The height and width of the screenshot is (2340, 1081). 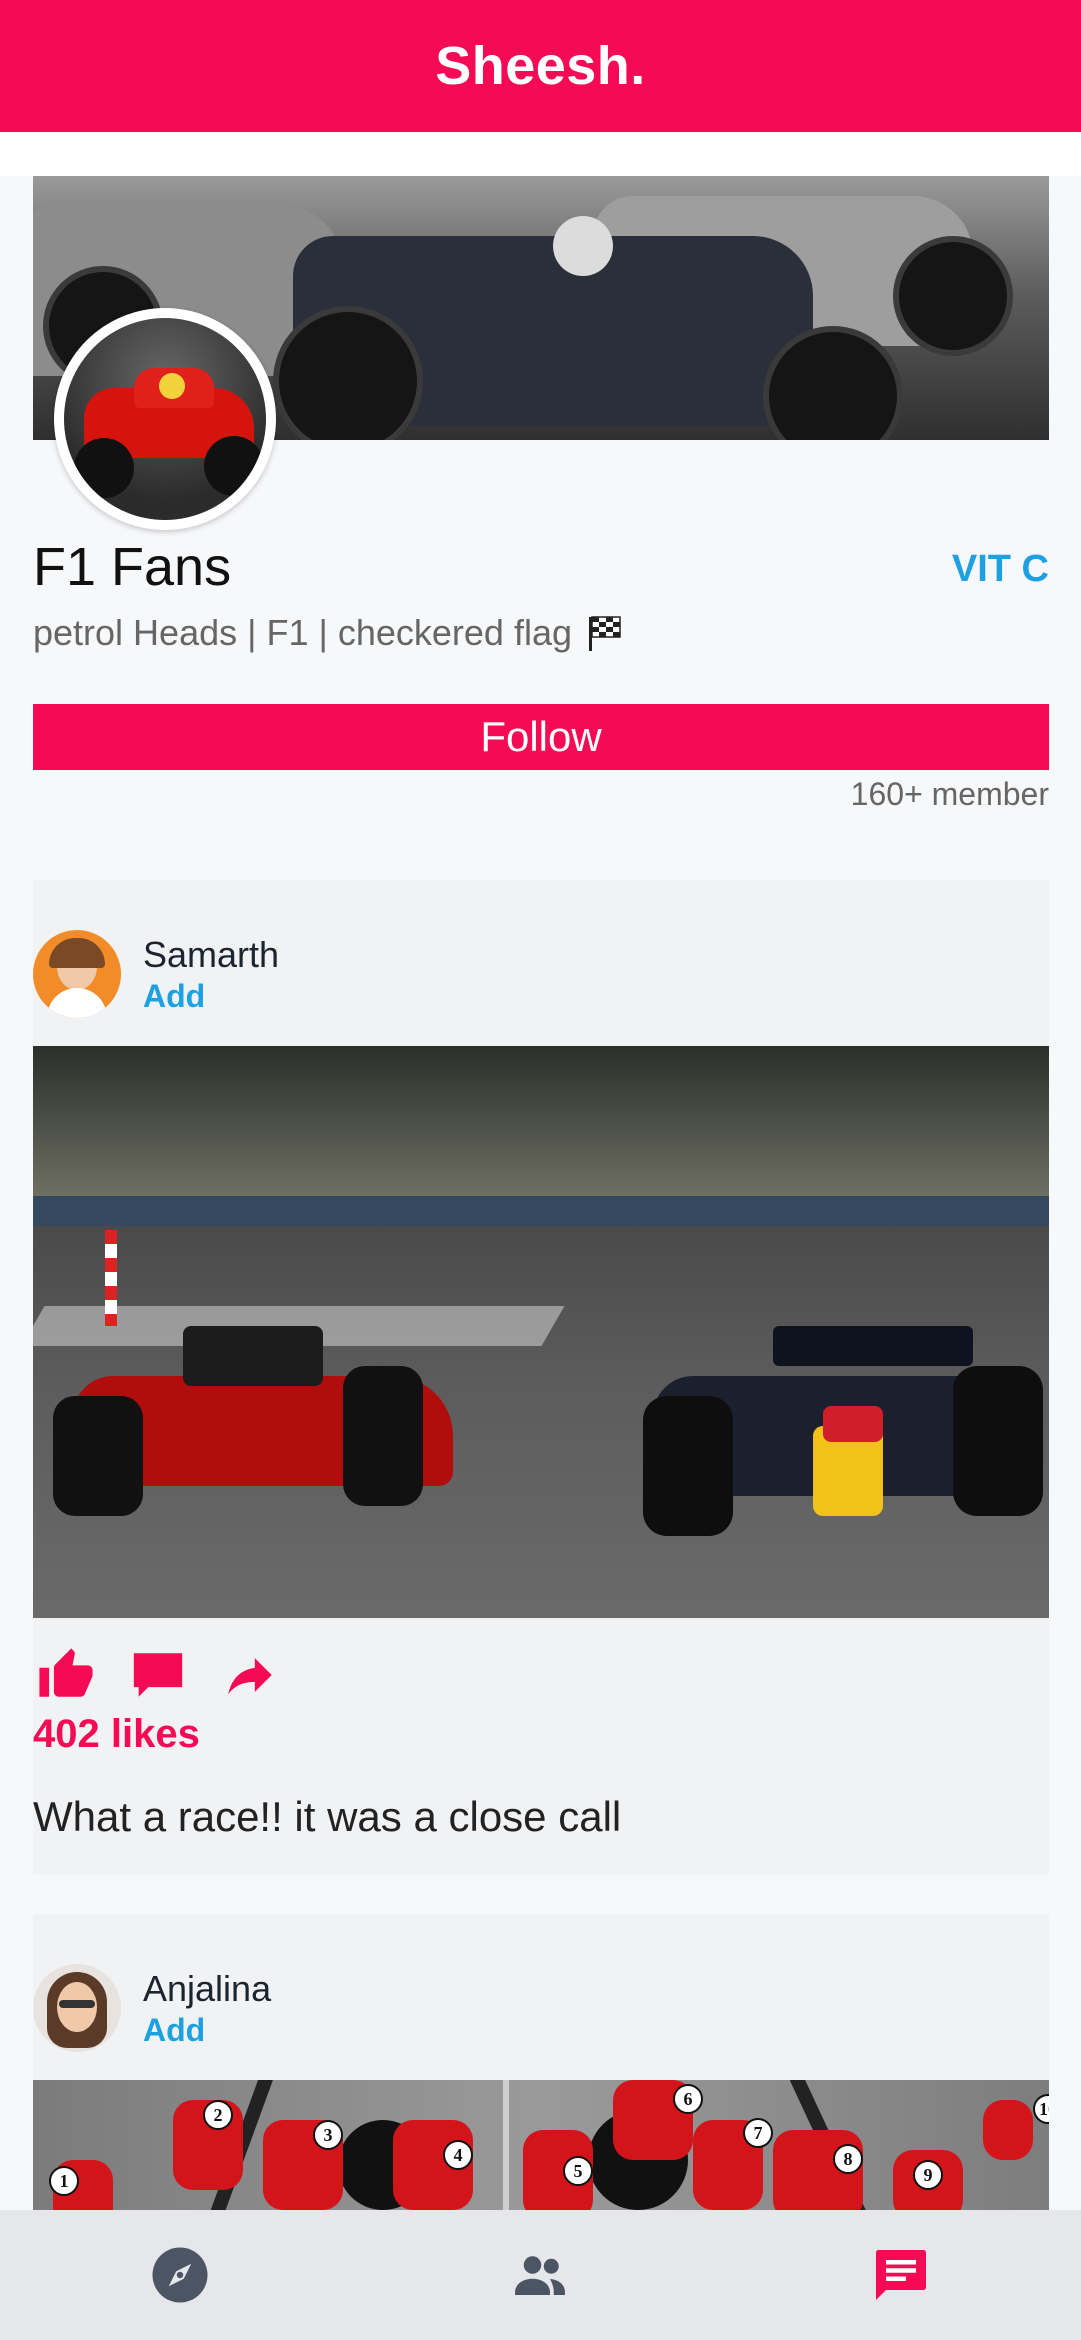 What do you see at coordinates (132, 567) in the screenshot?
I see `group-name: F1 Fans` at bounding box center [132, 567].